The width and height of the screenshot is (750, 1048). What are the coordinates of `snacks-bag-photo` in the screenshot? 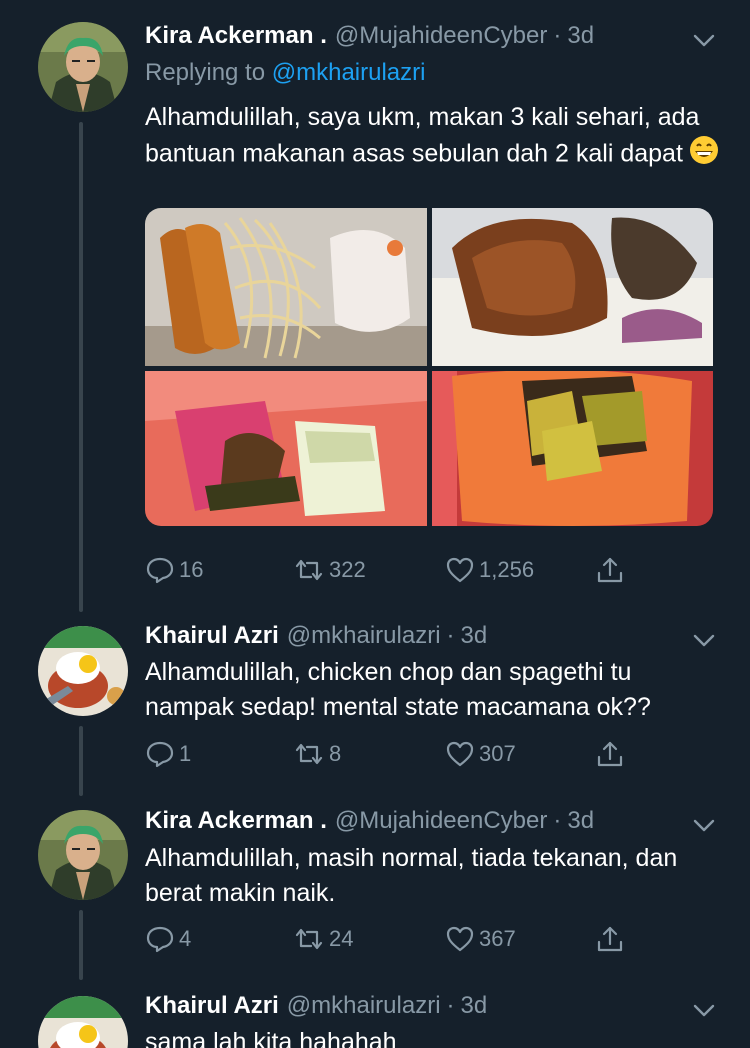 It's located at (286, 448).